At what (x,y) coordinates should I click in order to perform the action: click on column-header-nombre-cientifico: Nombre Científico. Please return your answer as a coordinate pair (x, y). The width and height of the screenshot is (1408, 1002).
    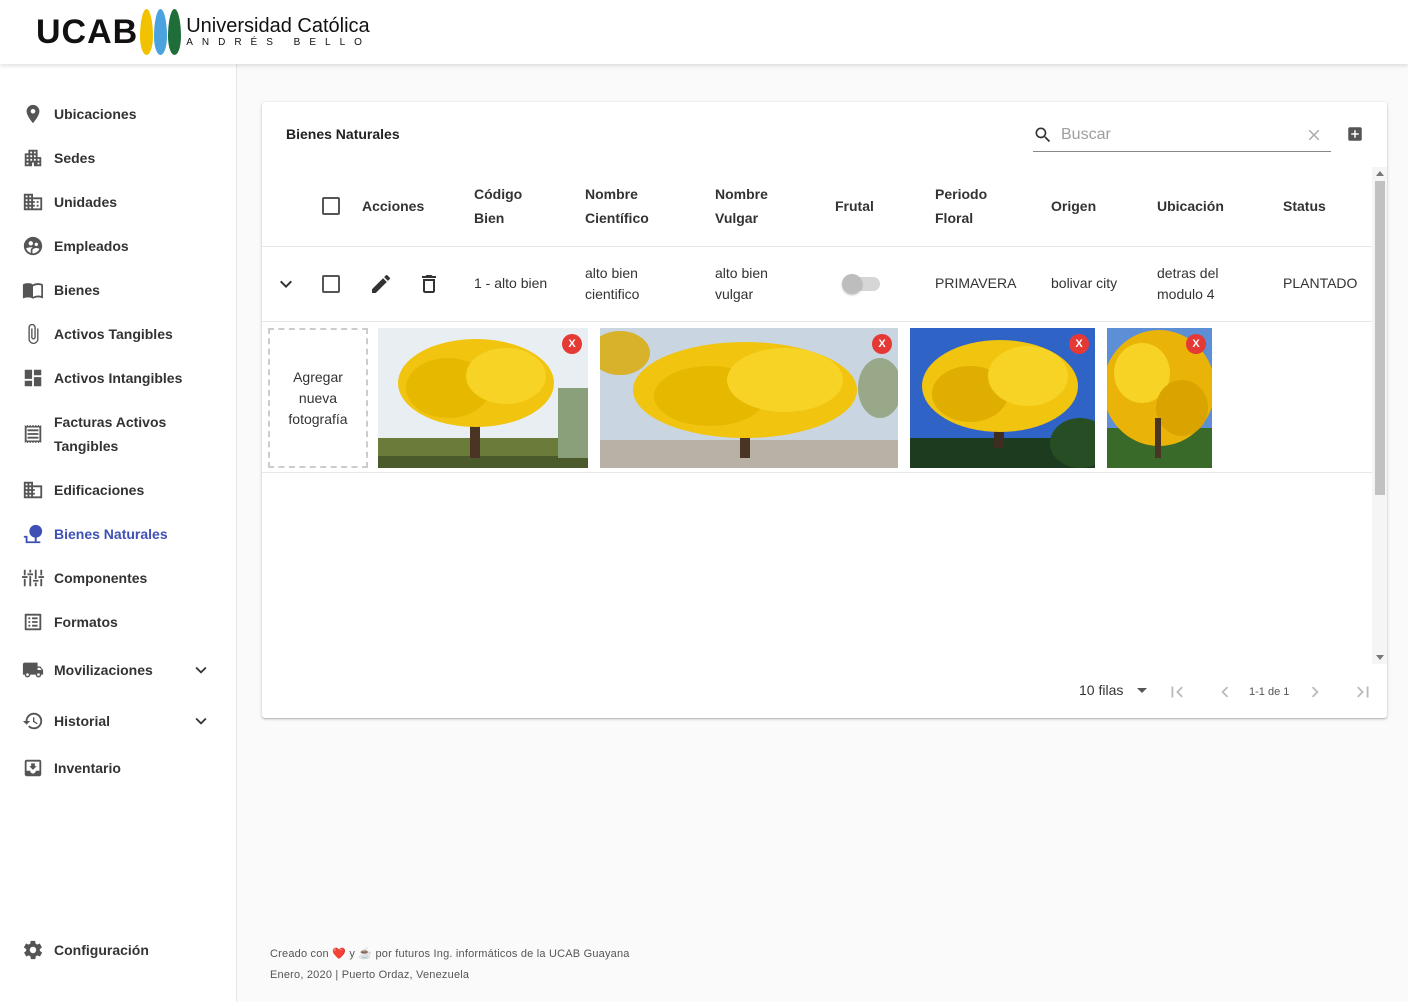
    Looking at the image, I should click on (617, 206).